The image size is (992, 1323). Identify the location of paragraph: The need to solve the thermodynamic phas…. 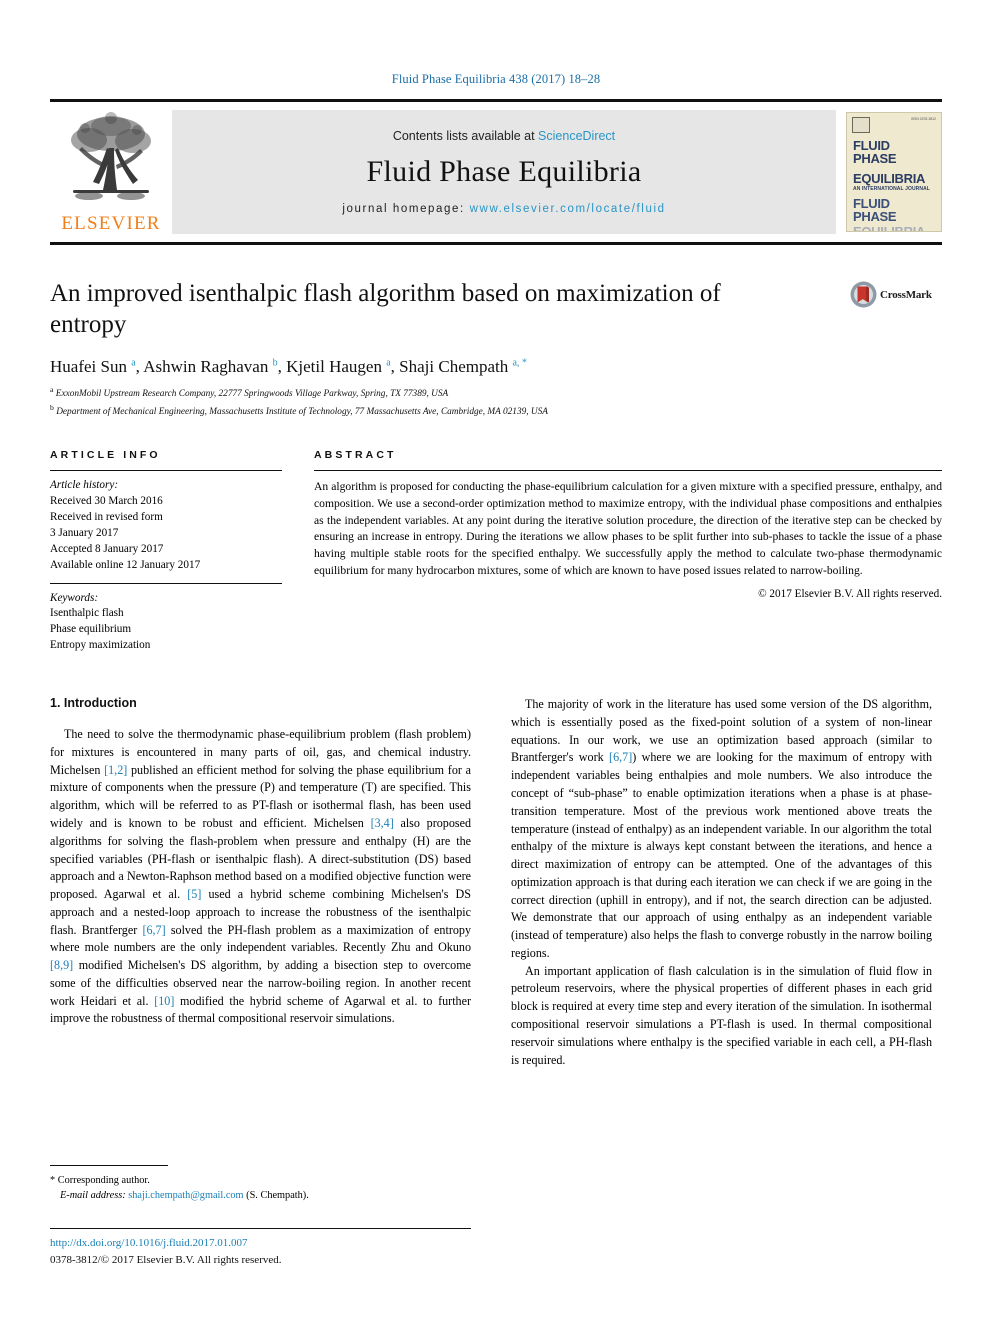
(261, 876).